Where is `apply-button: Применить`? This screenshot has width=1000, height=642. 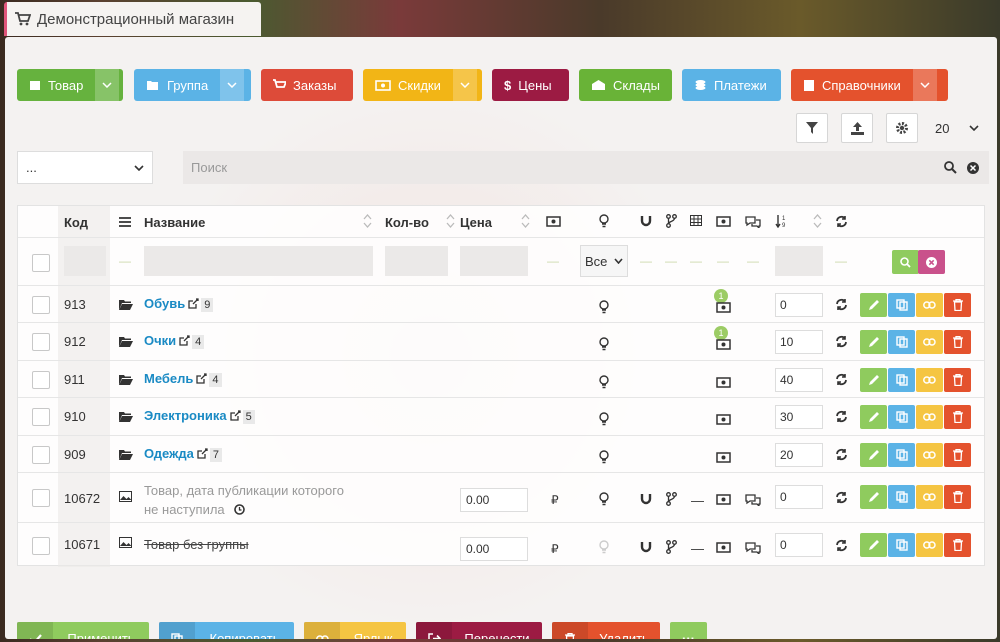
apply-button: Применить is located at coordinates (83, 630).